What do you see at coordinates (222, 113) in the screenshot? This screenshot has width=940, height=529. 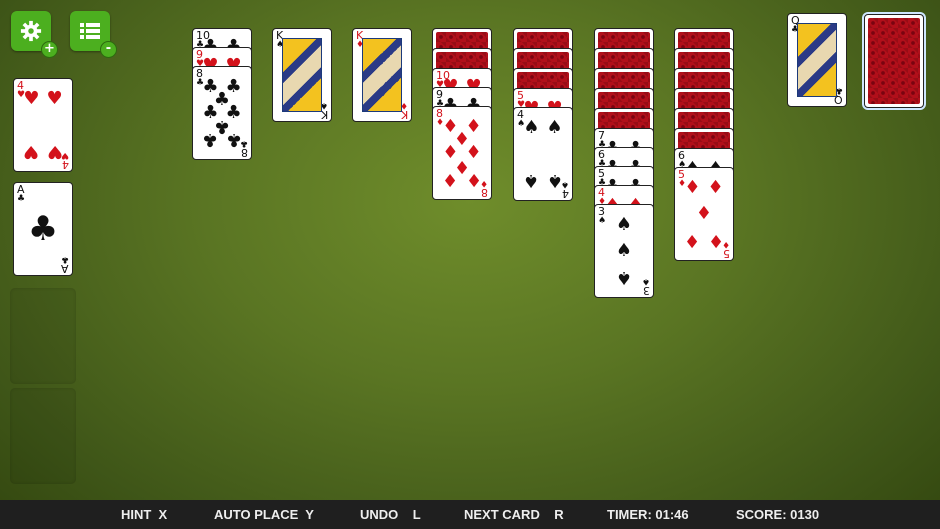 I see `tableau-card: 8 ♣ 8 ♣ ♣ ♣ ♣ ♣ ♣ ♣ ♣ ♣` at bounding box center [222, 113].